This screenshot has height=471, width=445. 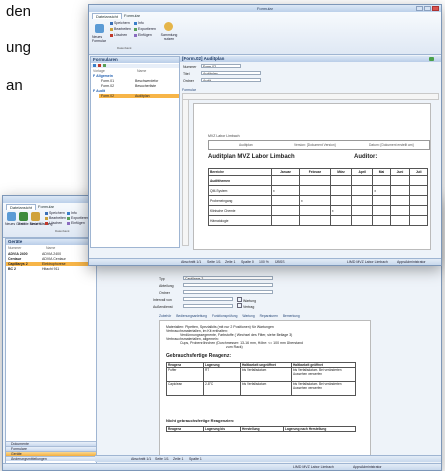 I want to click on intervall-field, so click(x=208, y=299).